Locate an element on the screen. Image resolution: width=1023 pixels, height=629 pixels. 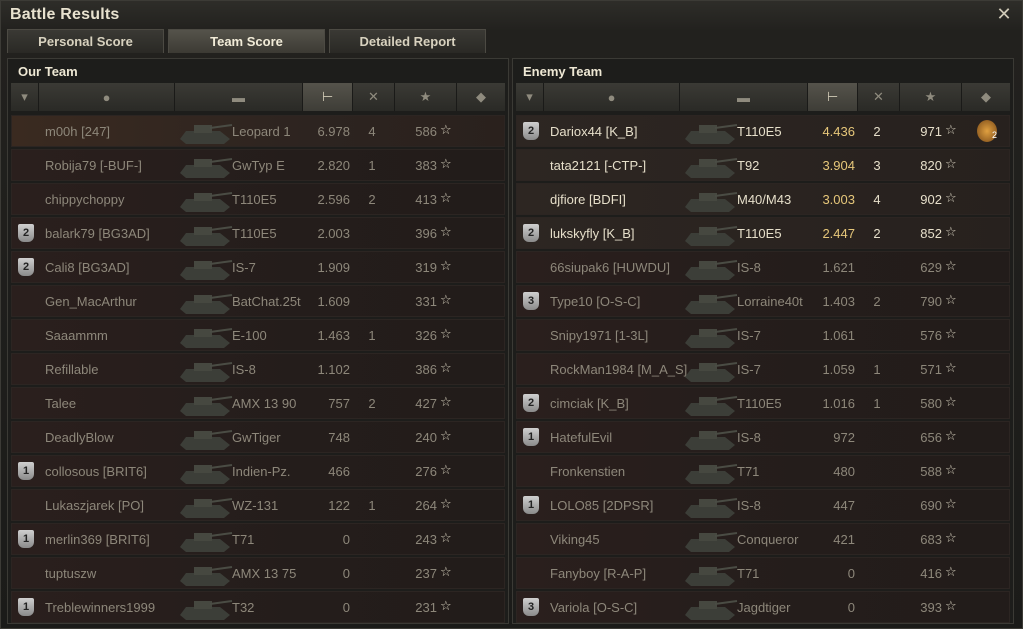
table-row: DeadlyBlow GwTiger 748 240 ☆ is located at coordinates (258, 437).